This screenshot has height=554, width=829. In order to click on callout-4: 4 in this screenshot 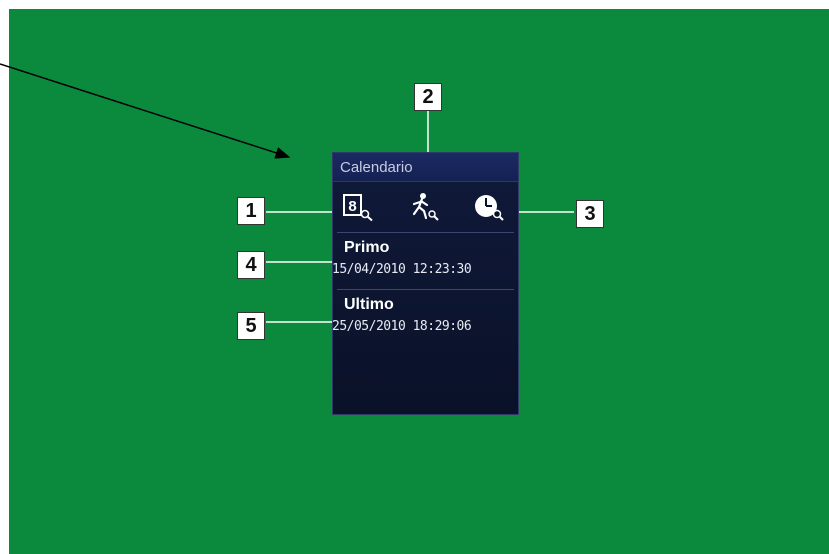, I will do `click(251, 265)`.